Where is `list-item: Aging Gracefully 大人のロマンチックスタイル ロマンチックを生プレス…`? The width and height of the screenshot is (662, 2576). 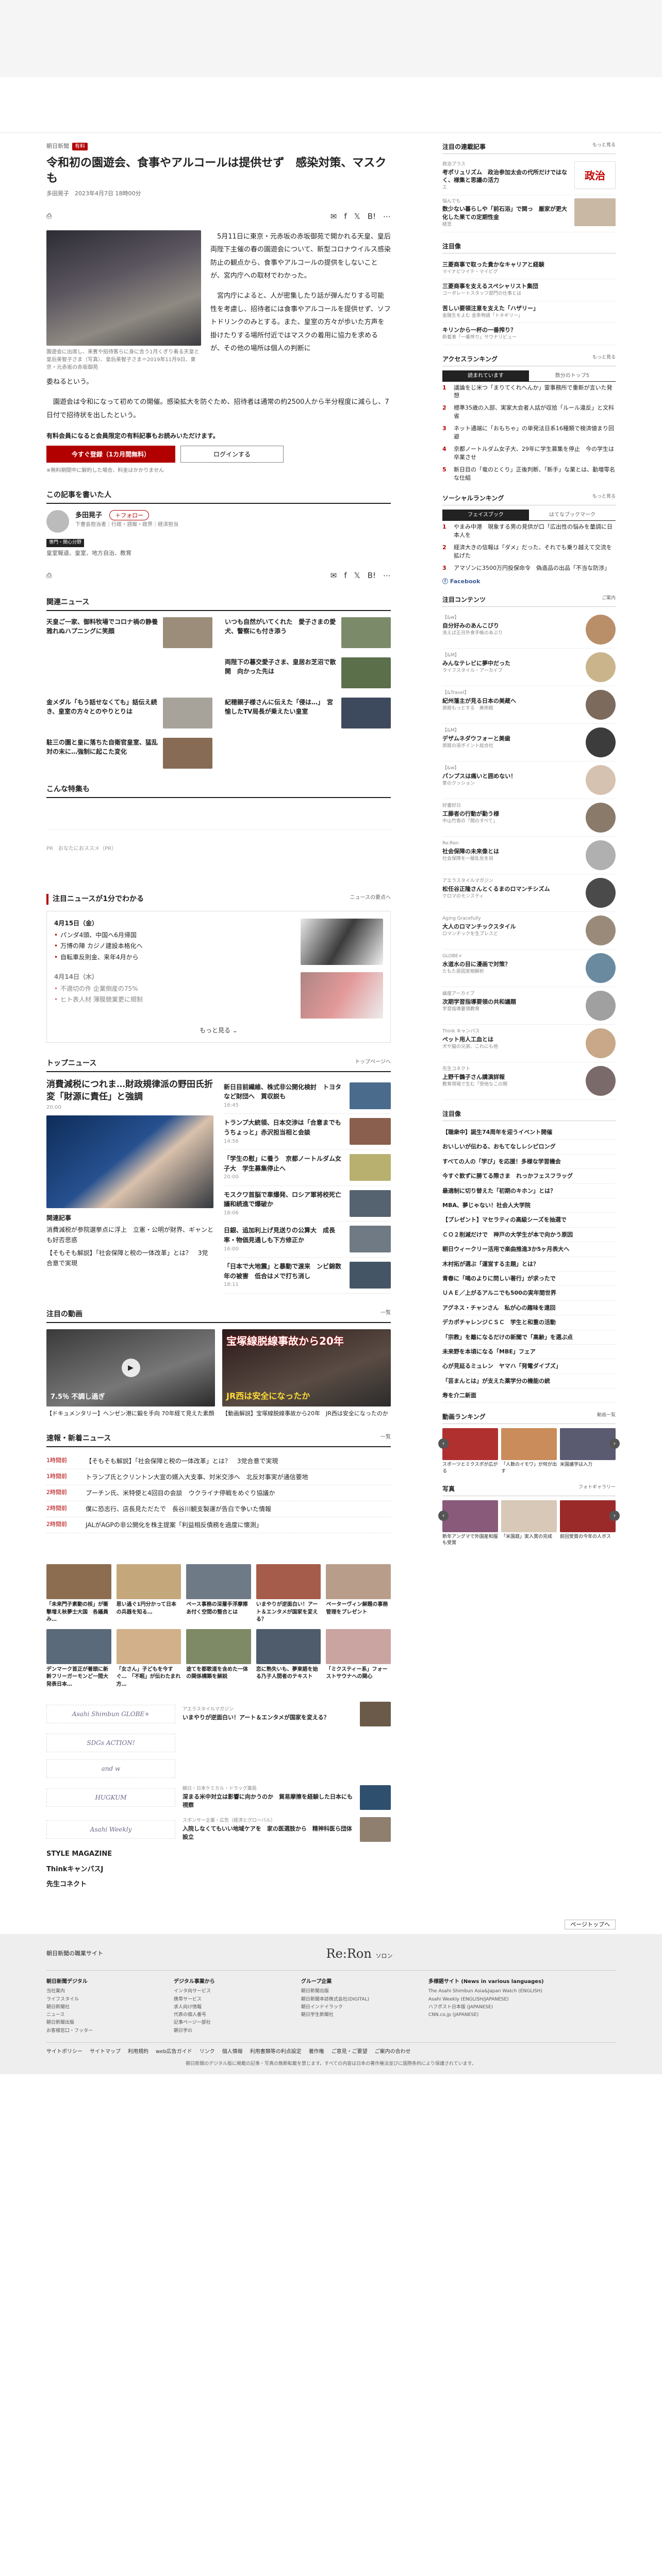
list-item: Aging Gracefully 大人のロマンチックスタイル ロマンチックを生プレス… is located at coordinates (529, 931).